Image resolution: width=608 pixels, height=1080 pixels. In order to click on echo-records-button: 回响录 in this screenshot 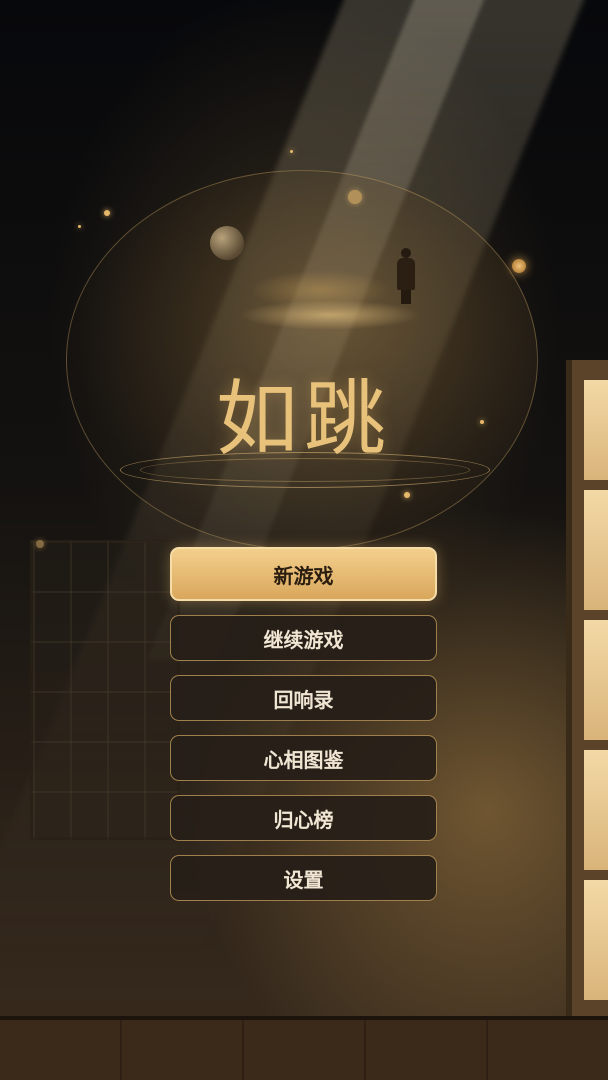, I will do `click(303, 698)`.